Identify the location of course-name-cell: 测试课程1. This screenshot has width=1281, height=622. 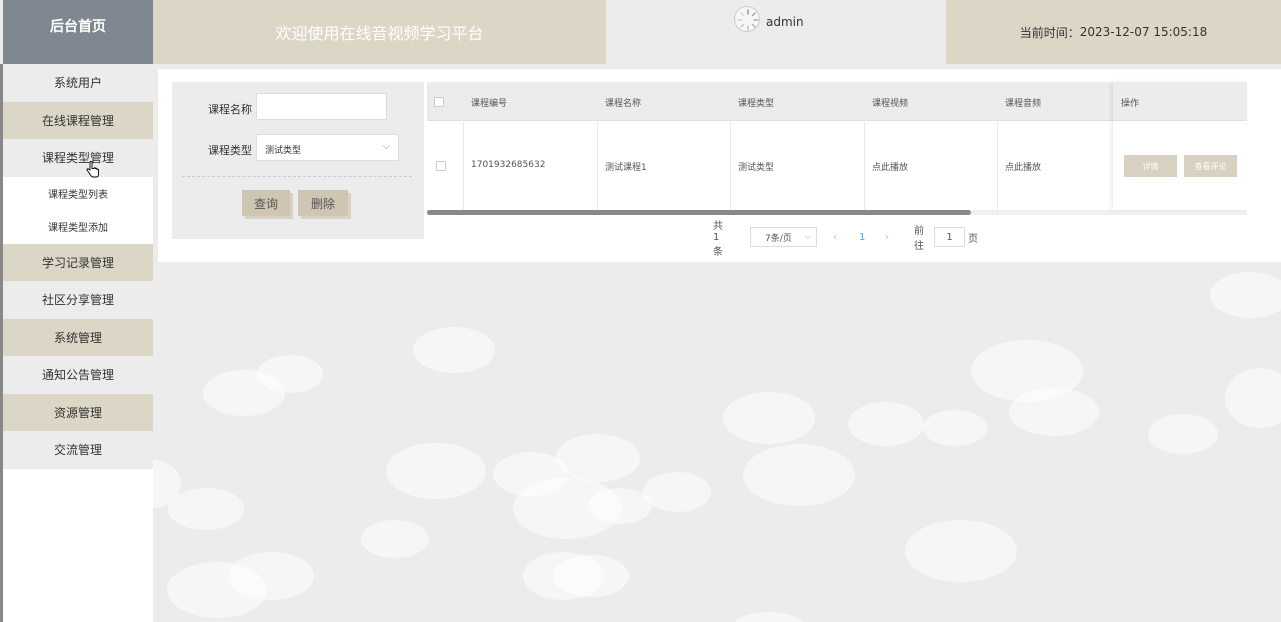
(626, 168).